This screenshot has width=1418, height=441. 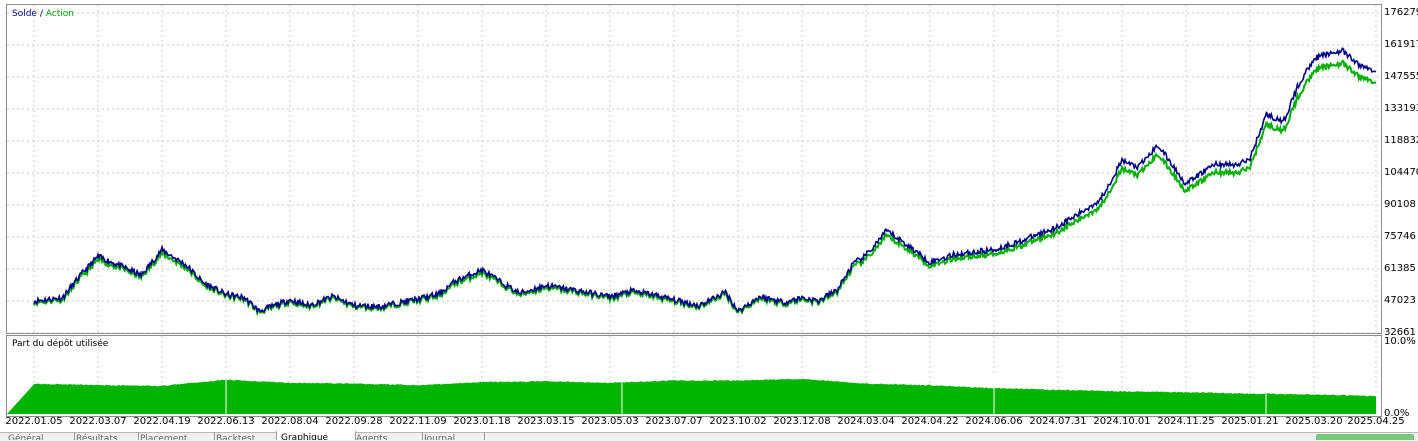 I want to click on x-tick-label: 2023.01.18, so click(x=482, y=421).